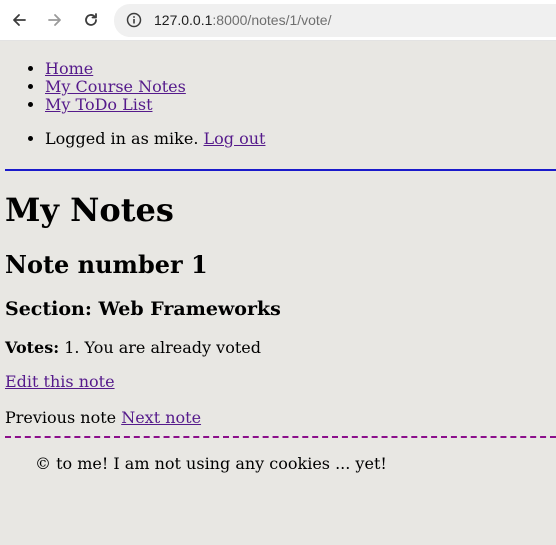 This screenshot has width=556, height=545. I want to click on votes-label: Votes:, so click(32, 347).